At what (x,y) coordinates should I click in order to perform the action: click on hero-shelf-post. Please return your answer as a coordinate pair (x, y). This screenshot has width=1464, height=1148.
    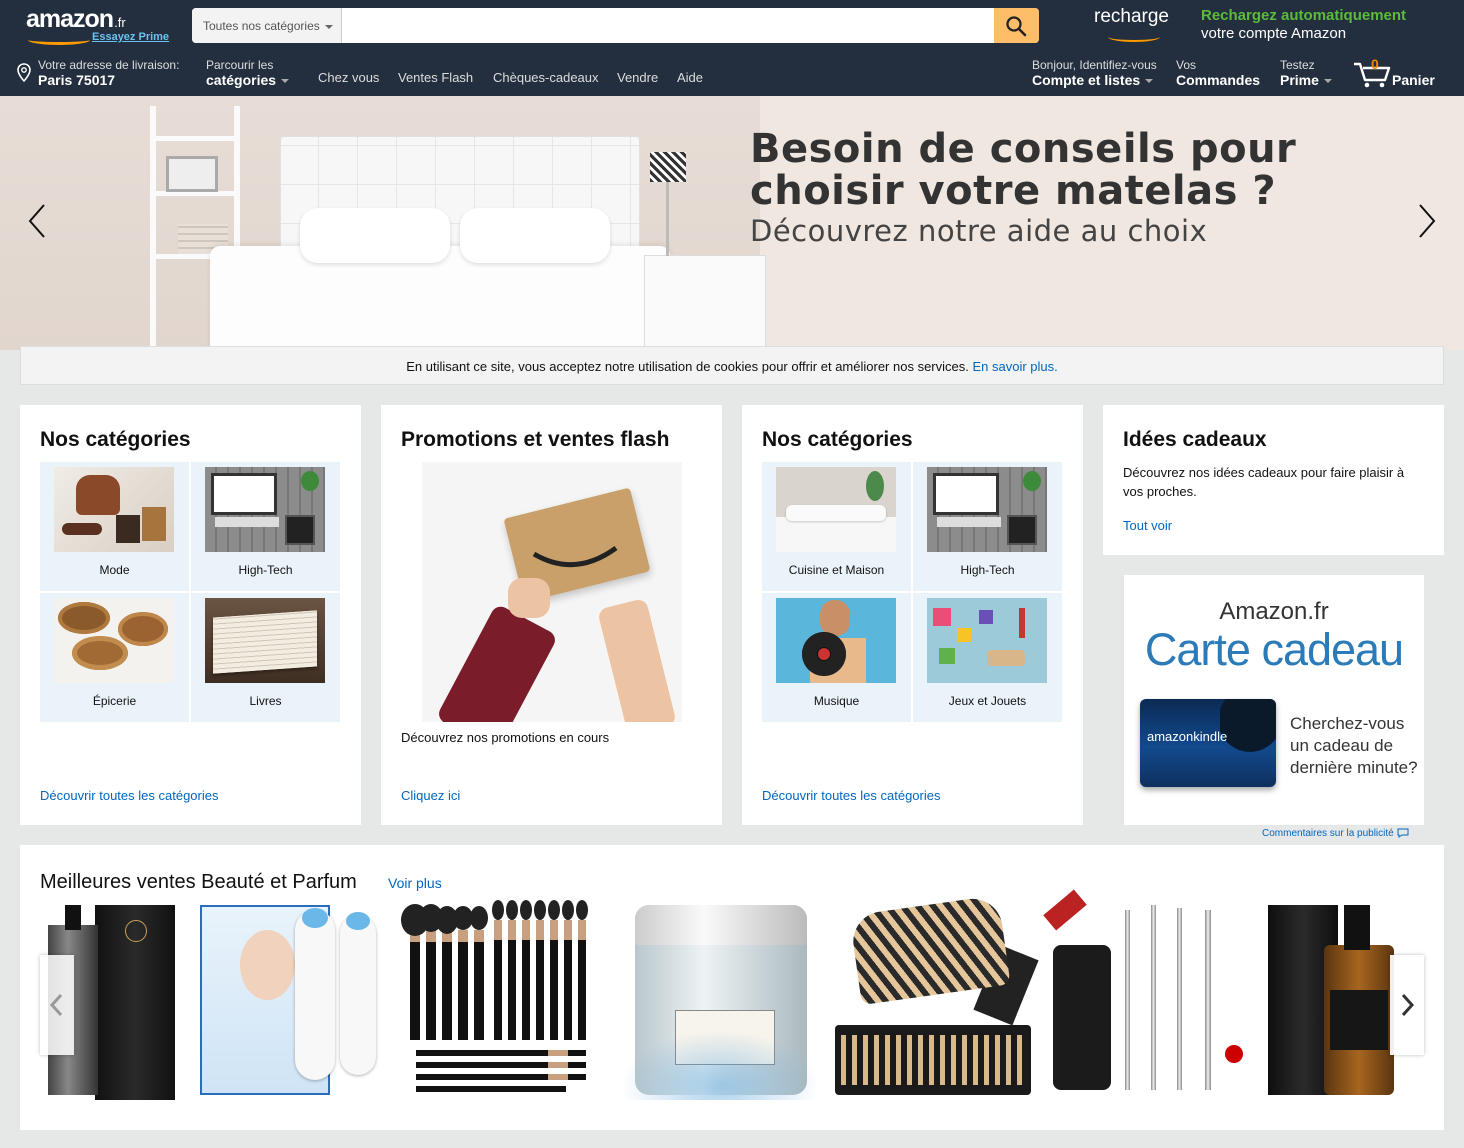
    Looking at the image, I should click on (153, 228).